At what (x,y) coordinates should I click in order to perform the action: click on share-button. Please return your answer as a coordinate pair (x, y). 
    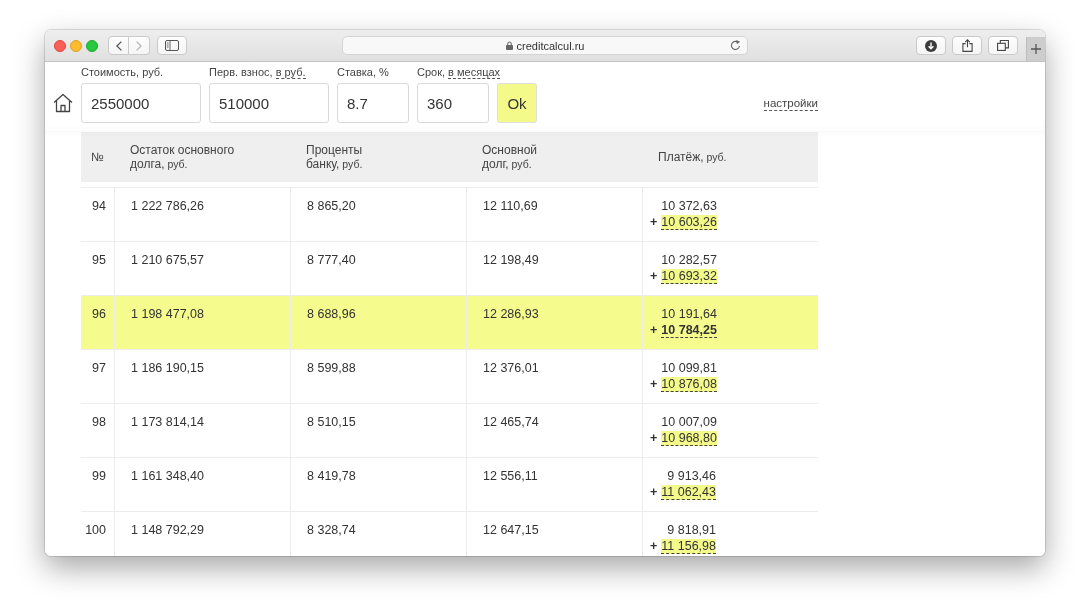
    Looking at the image, I should click on (967, 45).